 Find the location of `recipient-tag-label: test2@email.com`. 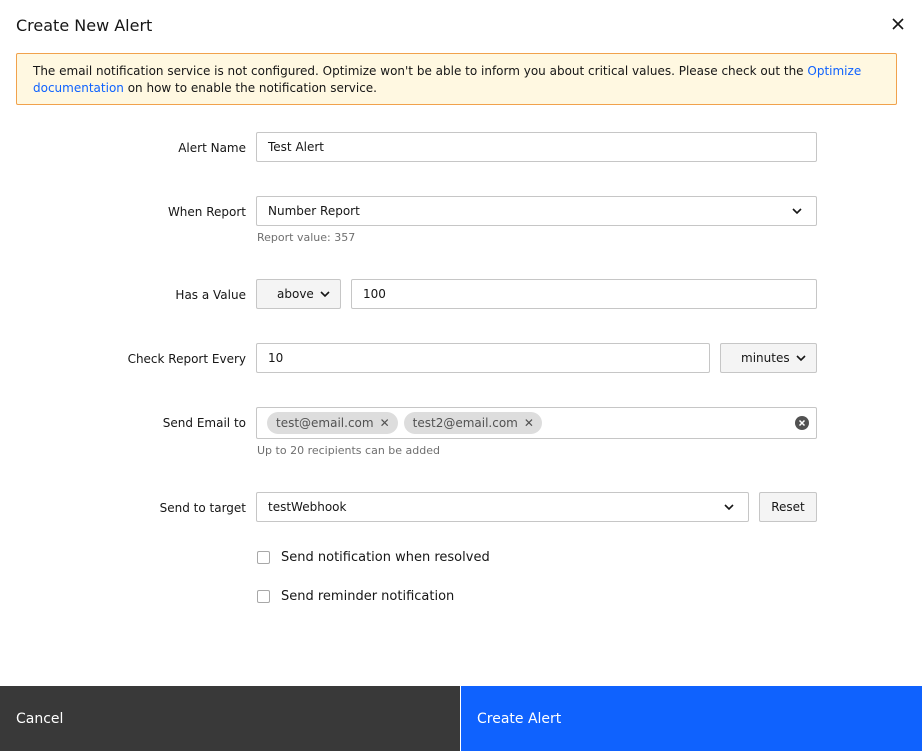

recipient-tag-label: test2@email.com is located at coordinates (465, 423).